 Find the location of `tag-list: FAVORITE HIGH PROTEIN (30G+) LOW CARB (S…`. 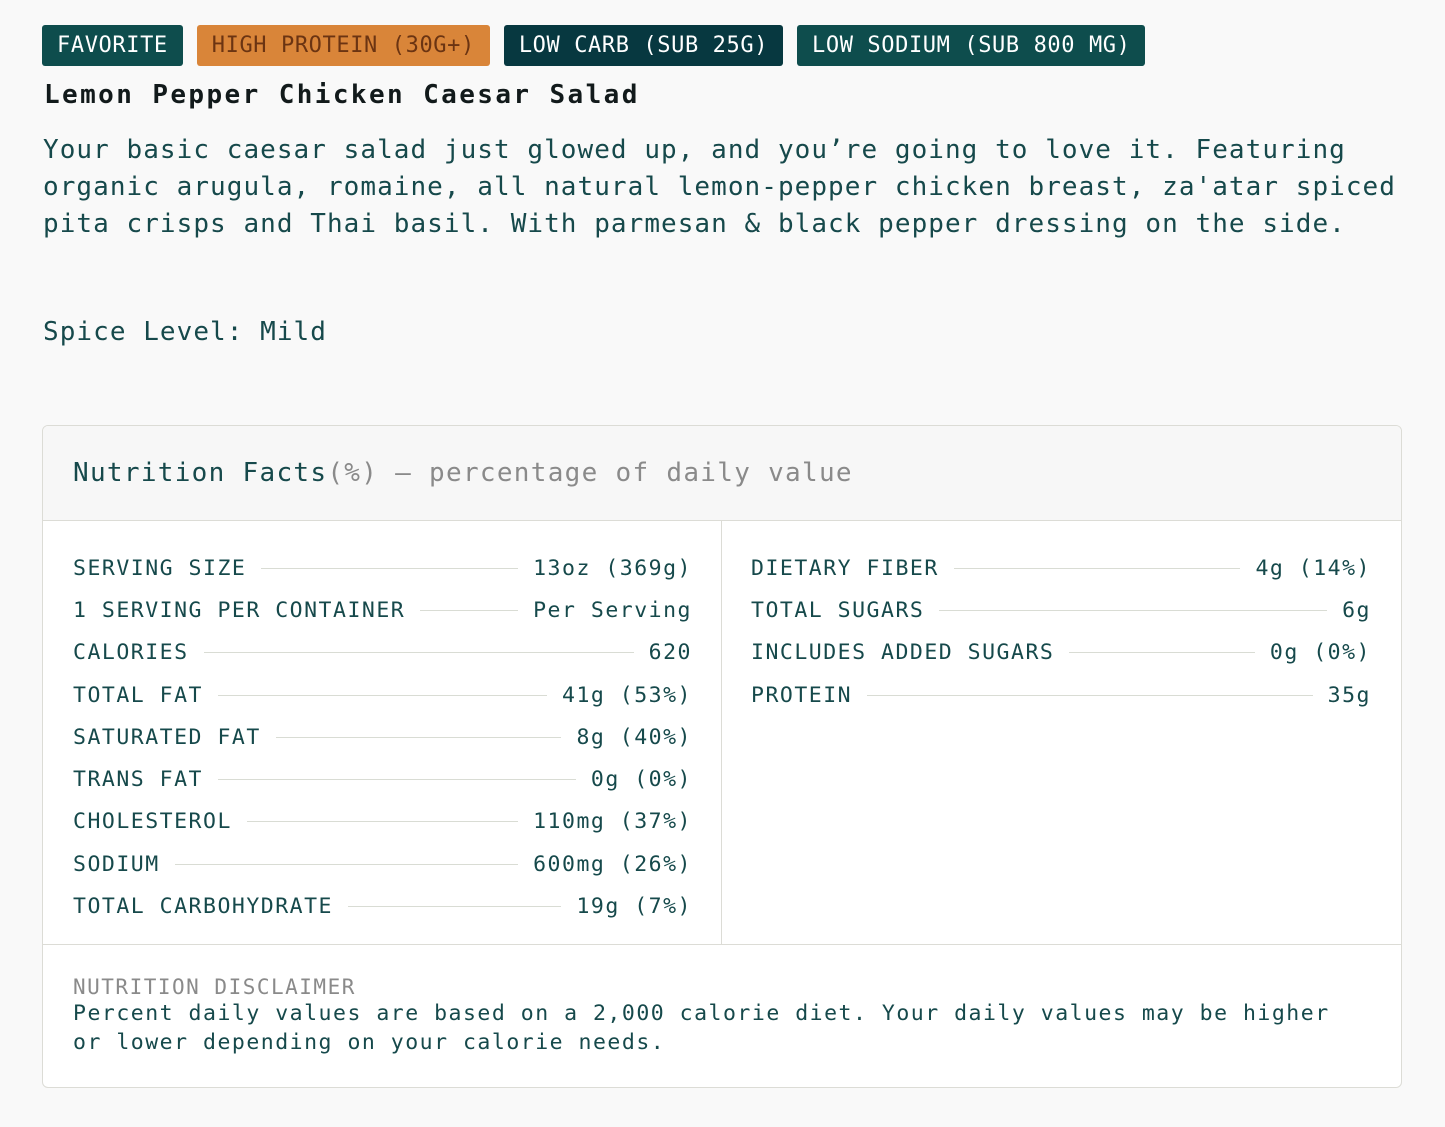

tag-list: FAVORITE HIGH PROTEIN (30G+) LOW CARB (S… is located at coordinates (594, 45).